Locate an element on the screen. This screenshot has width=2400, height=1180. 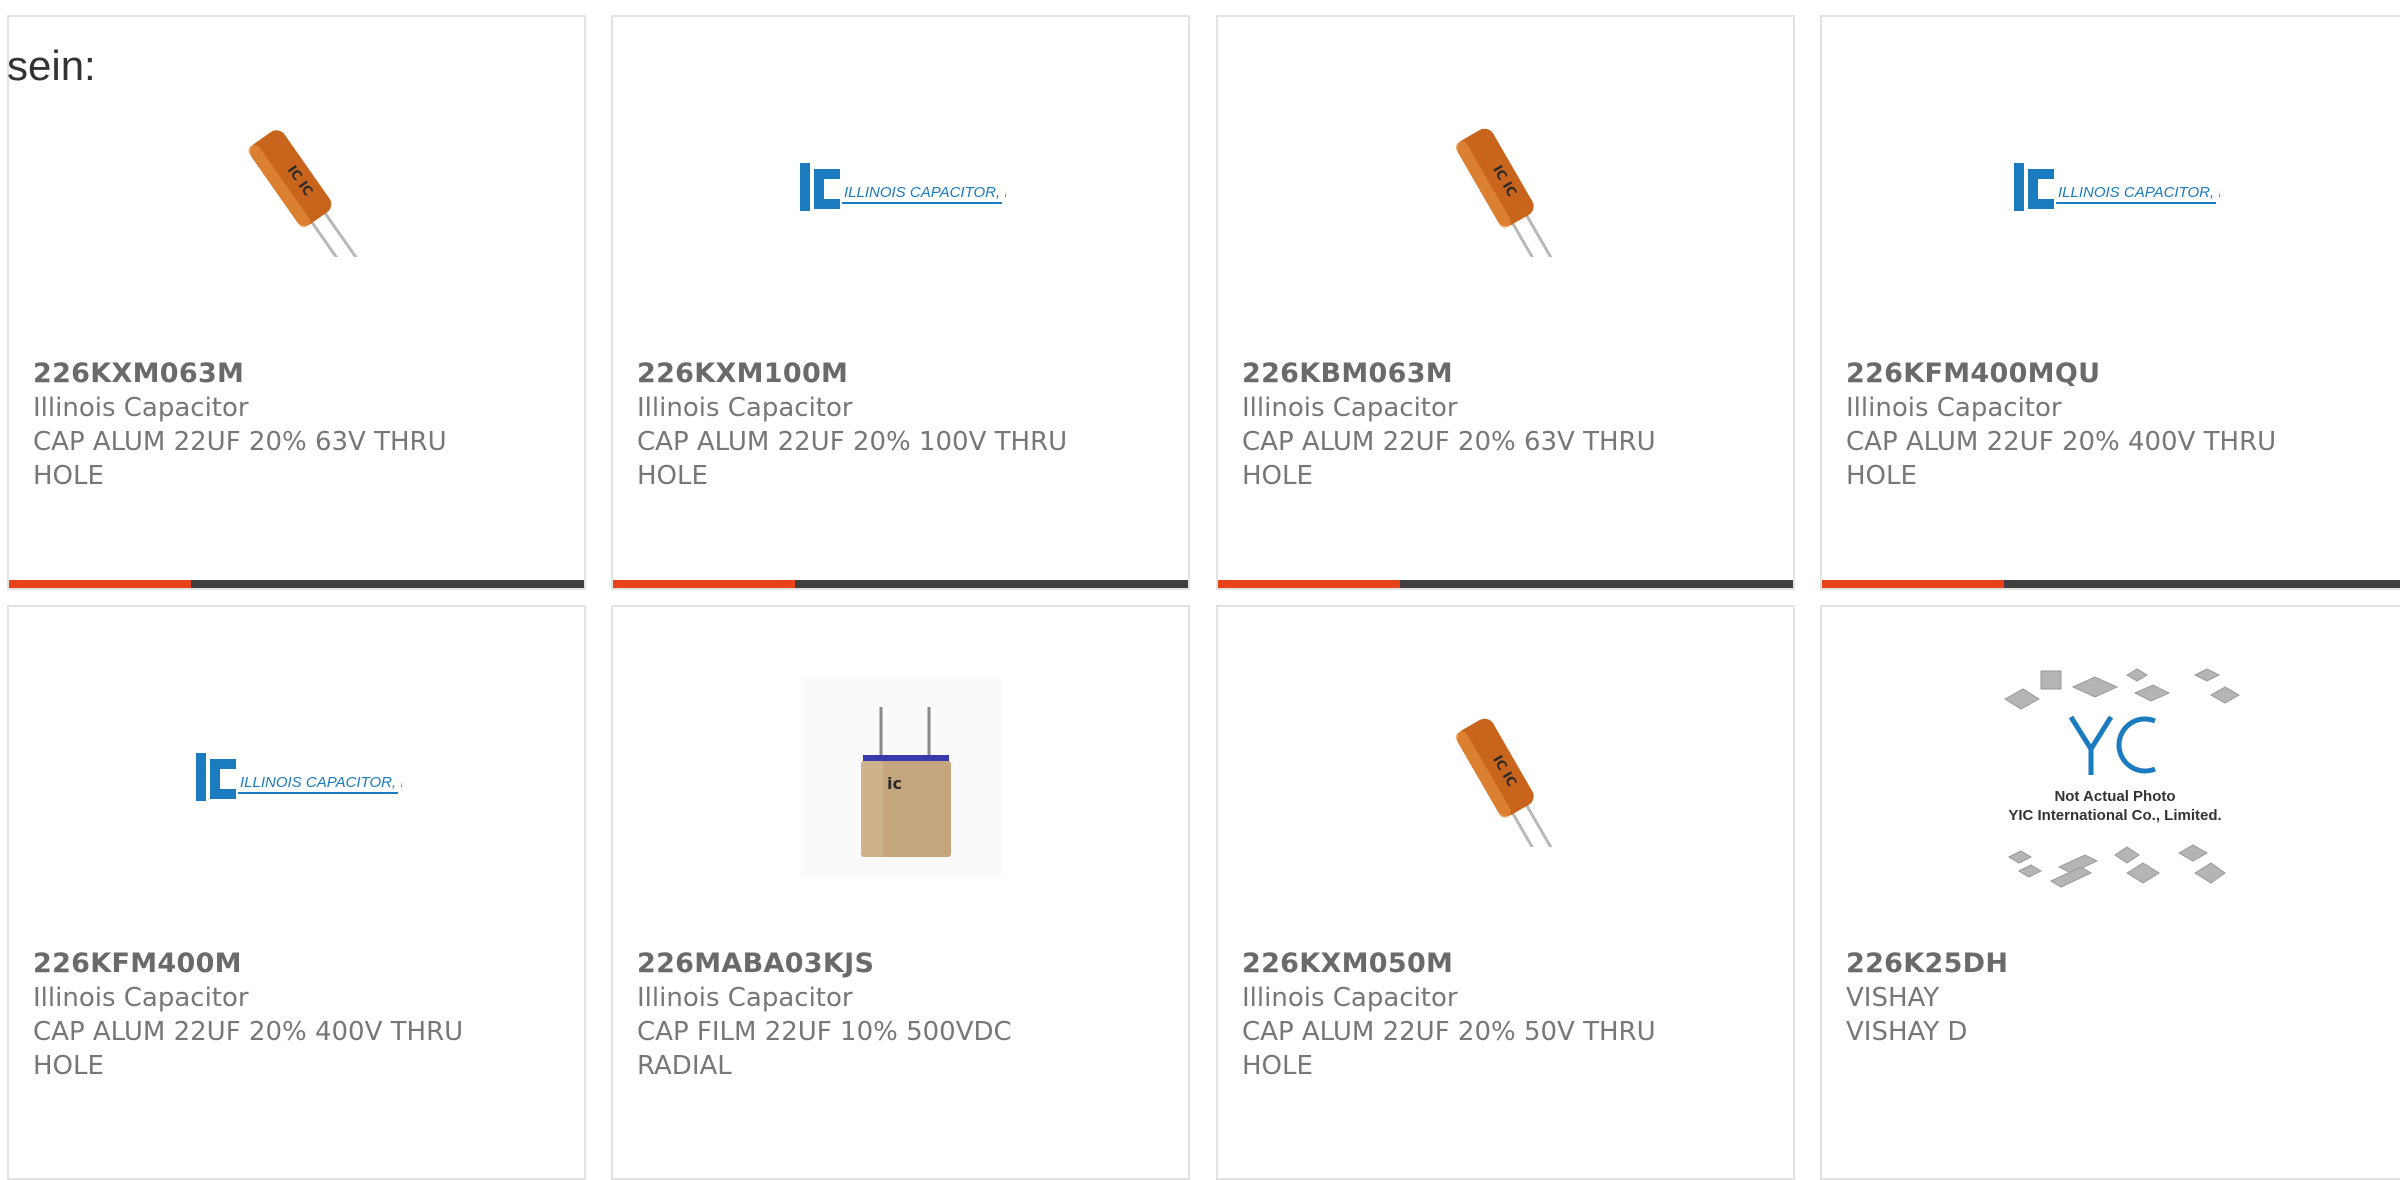
placeholder-company: YIC International Co., Limited. is located at coordinates (2114, 815).